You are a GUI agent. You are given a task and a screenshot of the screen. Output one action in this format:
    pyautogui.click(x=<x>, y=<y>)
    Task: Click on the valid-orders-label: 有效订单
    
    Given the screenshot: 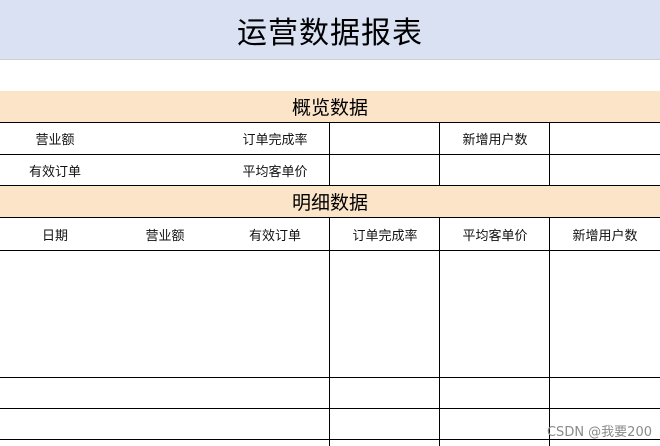 What is the action you would take?
    pyautogui.click(x=54, y=172)
    